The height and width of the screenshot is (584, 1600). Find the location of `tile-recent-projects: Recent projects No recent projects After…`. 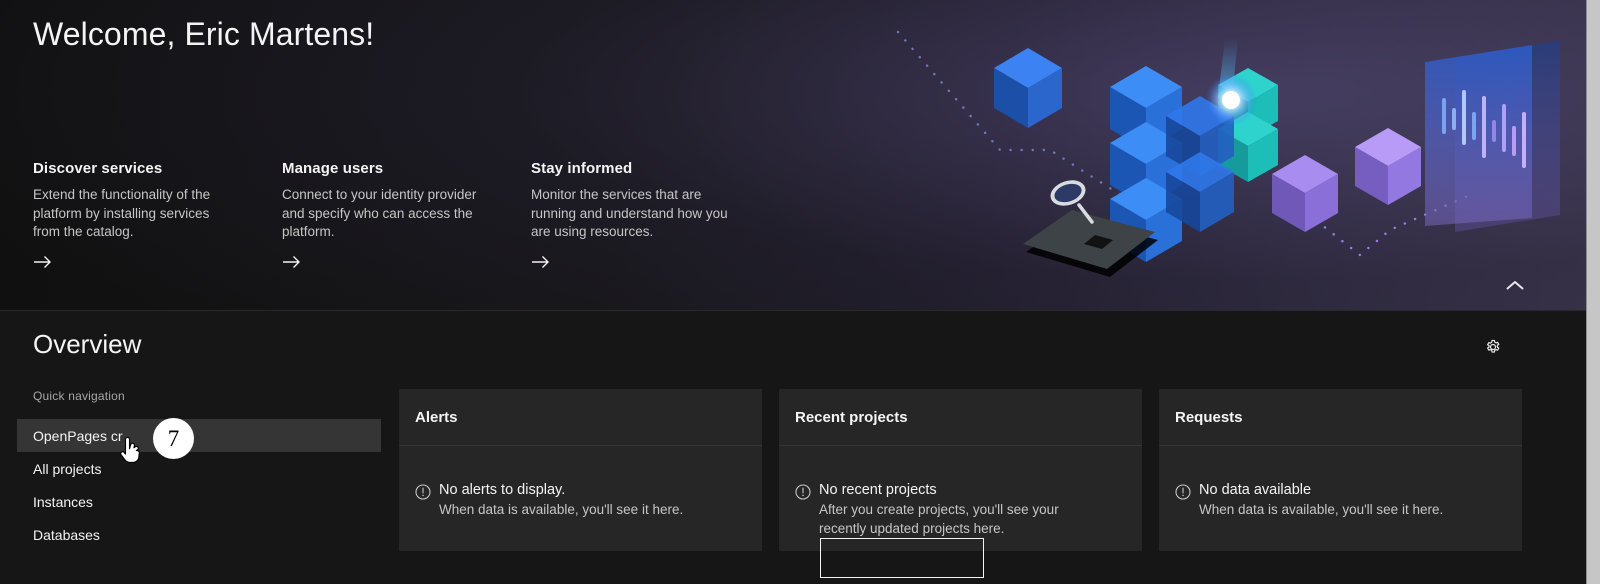

tile-recent-projects: Recent projects No recent projects After… is located at coordinates (960, 483).